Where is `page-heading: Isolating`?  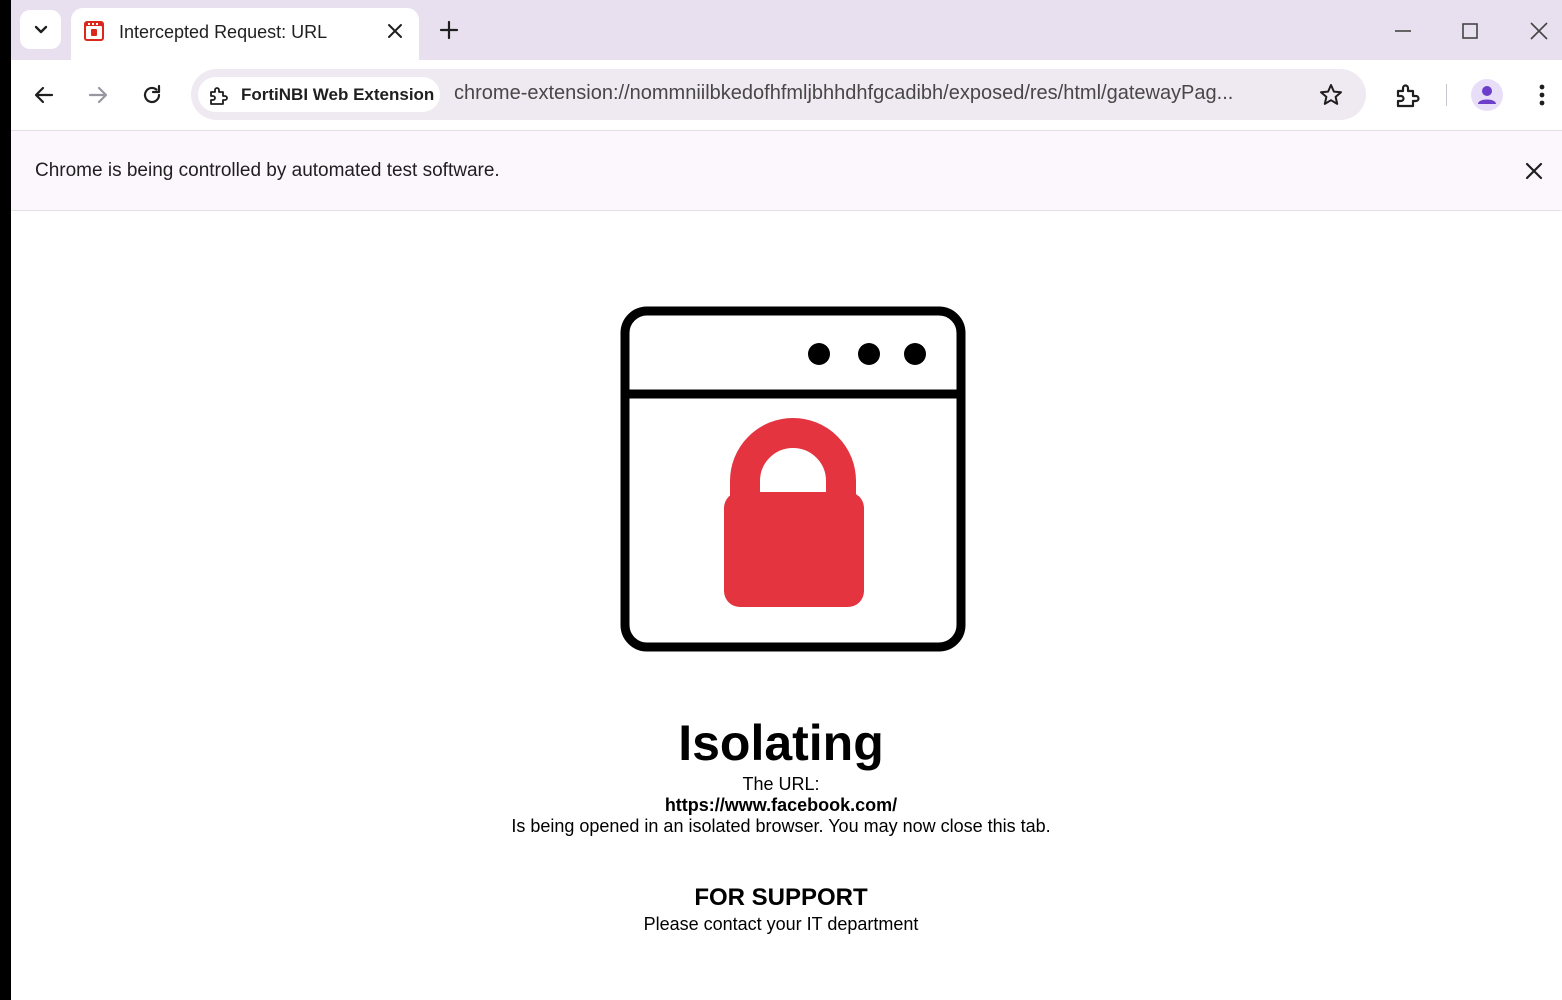
page-heading: Isolating is located at coordinates (781, 743).